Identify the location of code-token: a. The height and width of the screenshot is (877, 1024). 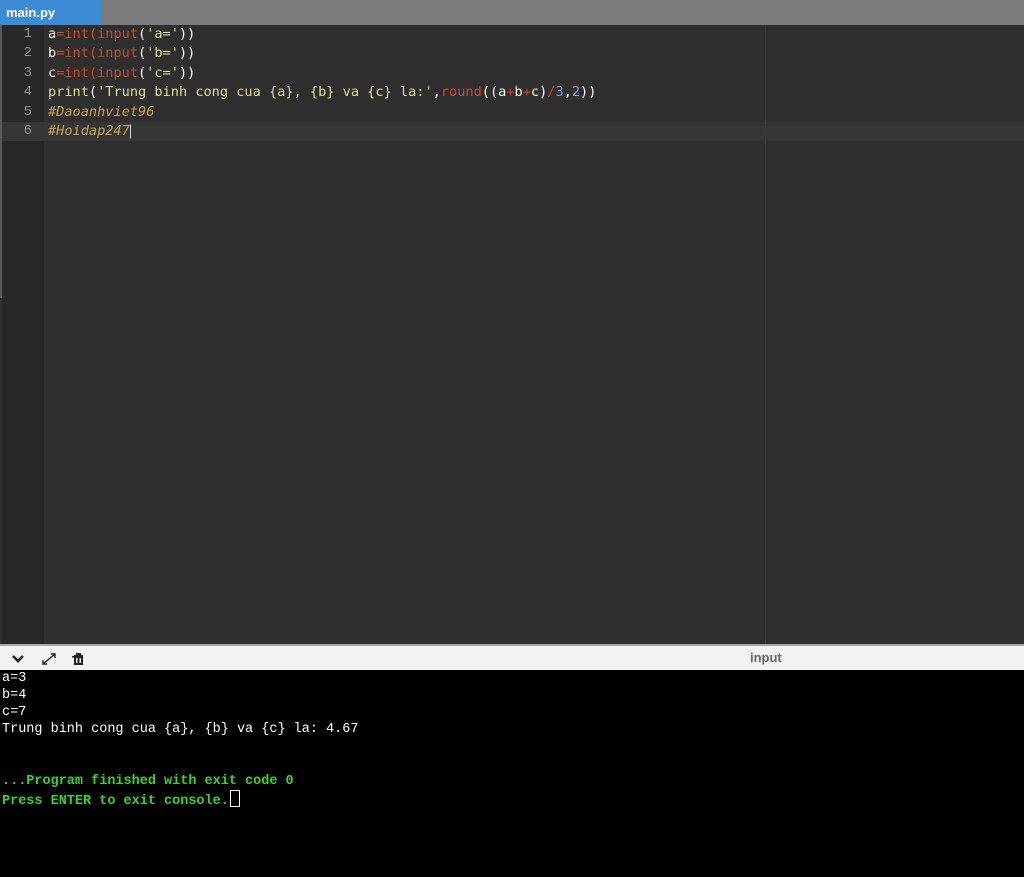
(52, 34).